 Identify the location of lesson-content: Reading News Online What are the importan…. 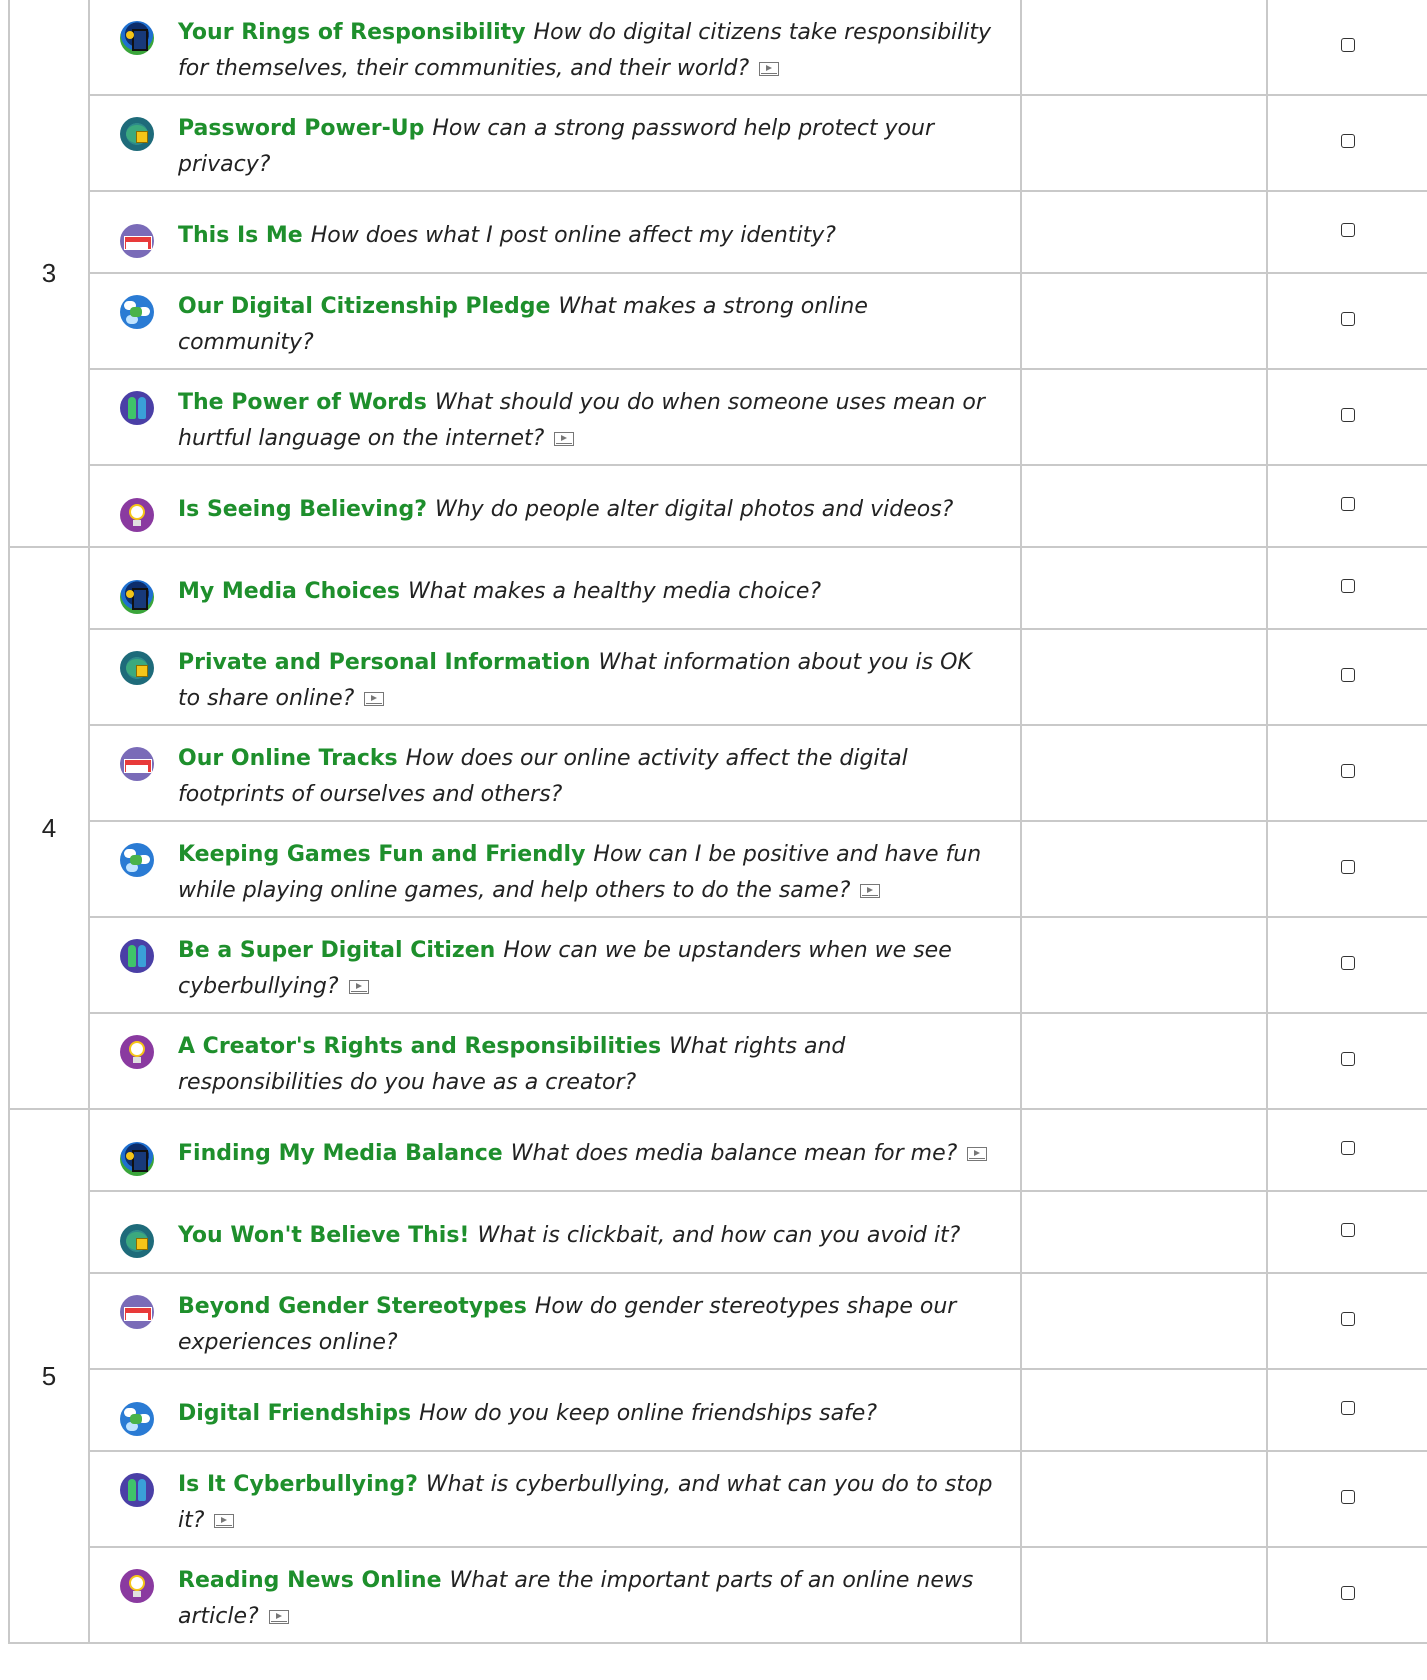
(555, 1595).